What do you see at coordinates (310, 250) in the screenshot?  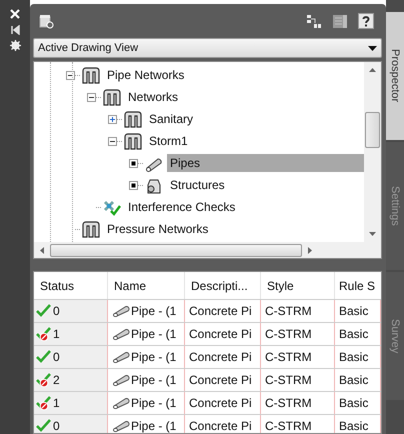 I see `scroll-right-icon` at bounding box center [310, 250].